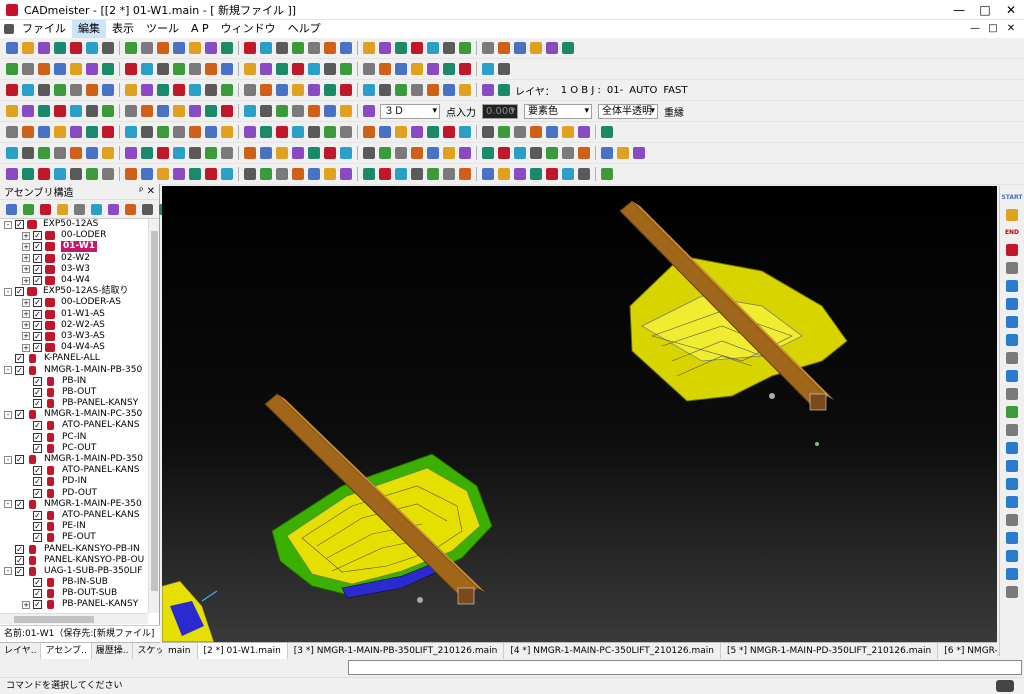 The image size is (1024, 694). I want to click on menu-ap: A P, so click(200, 29).